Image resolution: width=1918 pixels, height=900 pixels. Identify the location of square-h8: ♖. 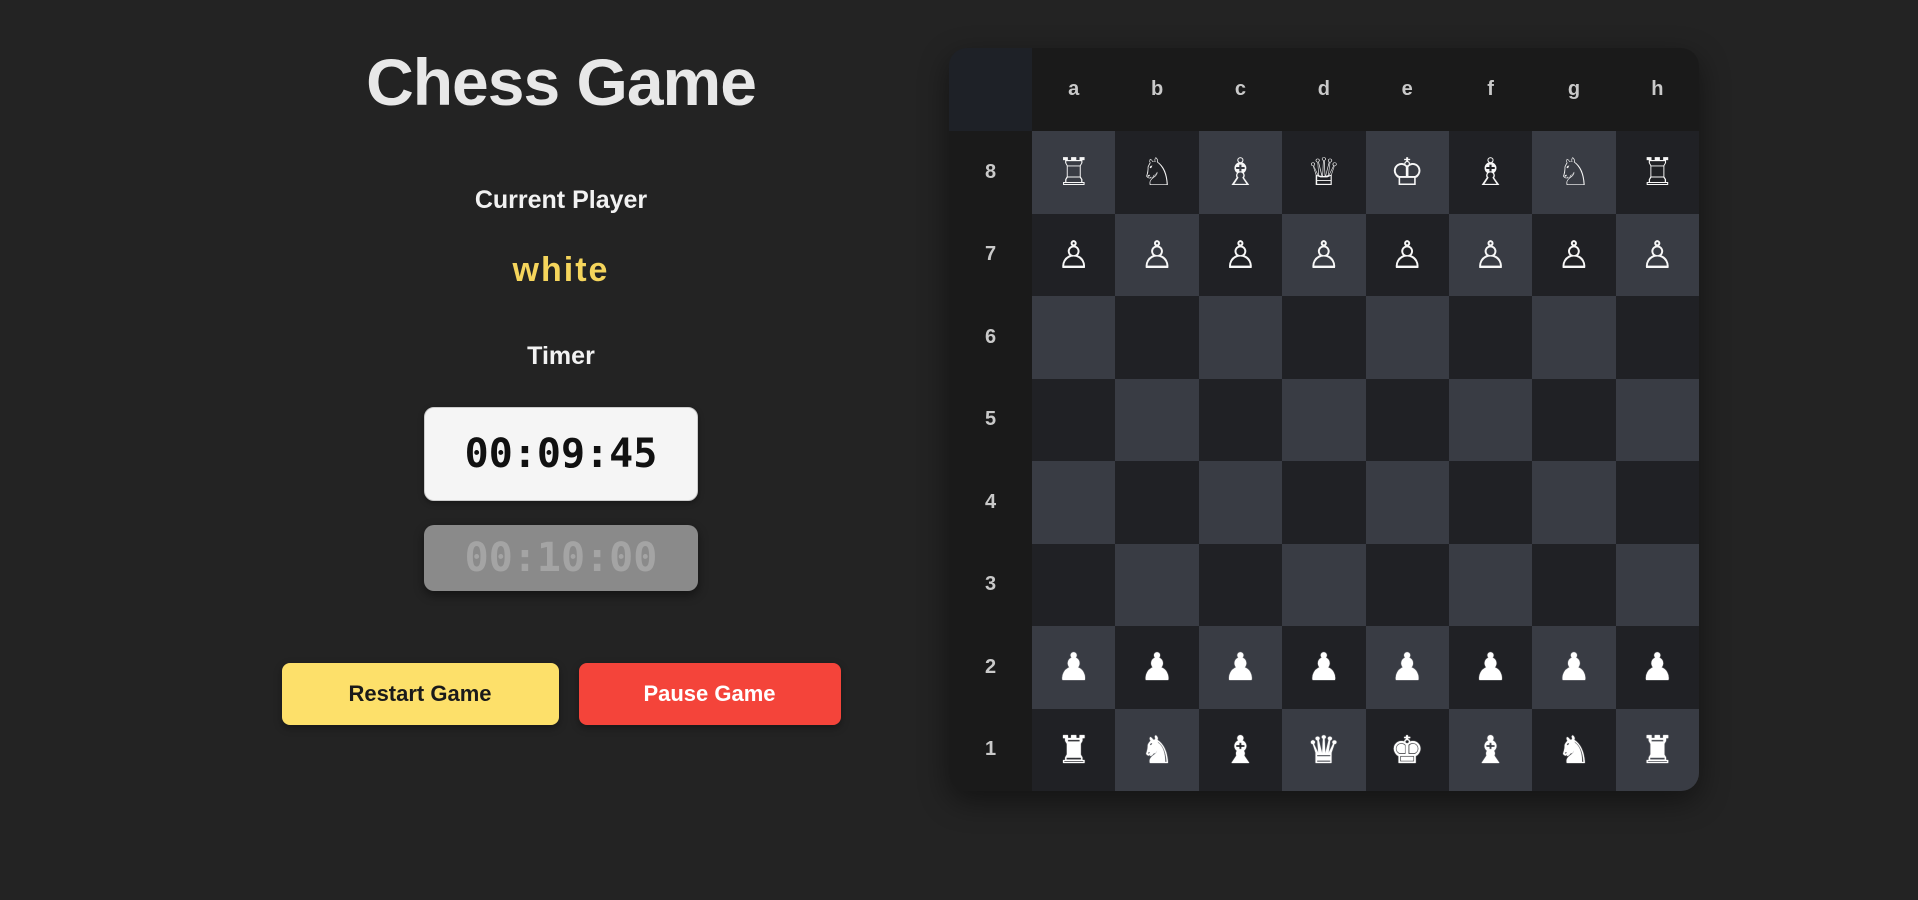
(1657, 172).